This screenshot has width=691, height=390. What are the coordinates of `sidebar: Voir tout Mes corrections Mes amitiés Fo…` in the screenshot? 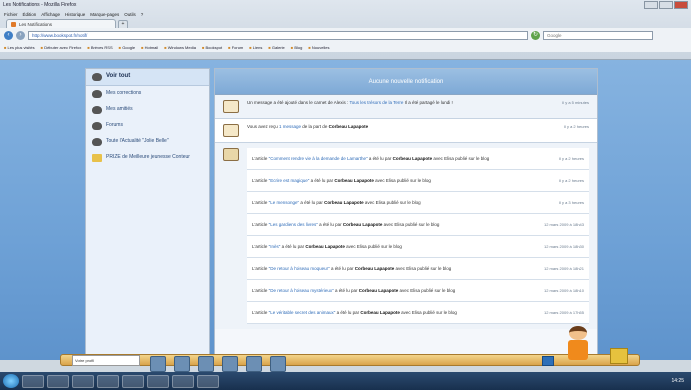 It's located at (147, 213).